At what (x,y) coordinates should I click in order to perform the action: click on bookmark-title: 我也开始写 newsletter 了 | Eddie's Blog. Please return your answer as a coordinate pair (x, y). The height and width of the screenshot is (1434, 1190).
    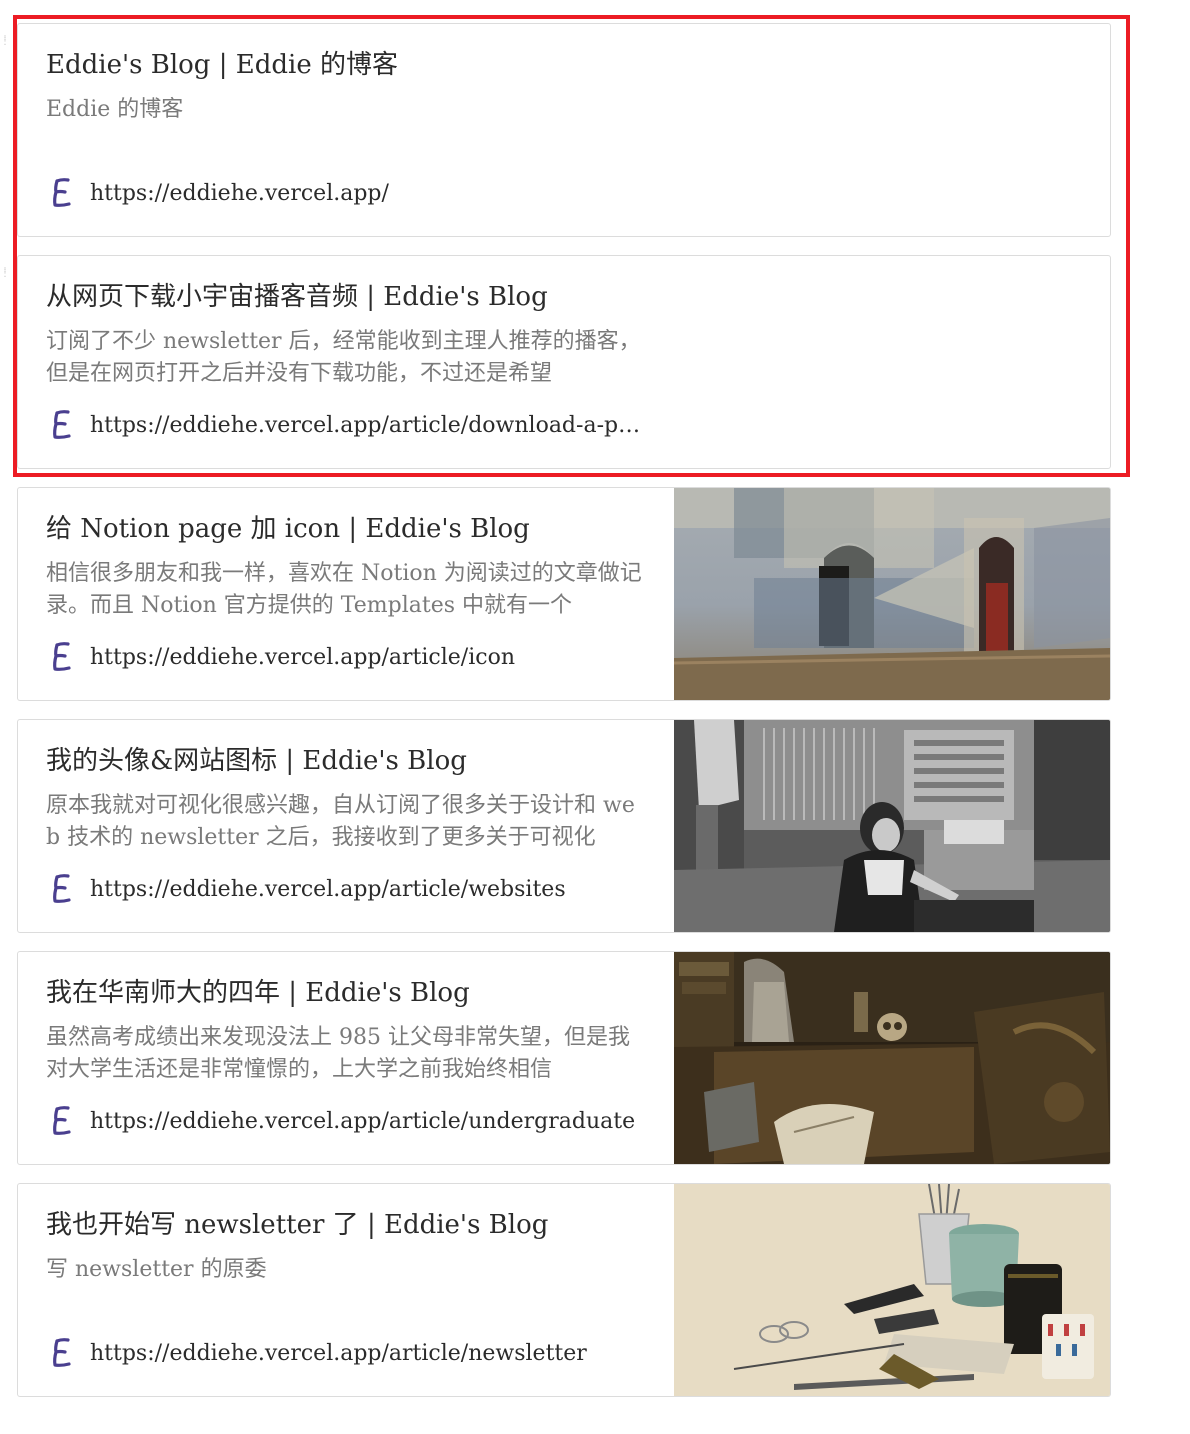
    Looking at the image, I should click on (297, 1225).